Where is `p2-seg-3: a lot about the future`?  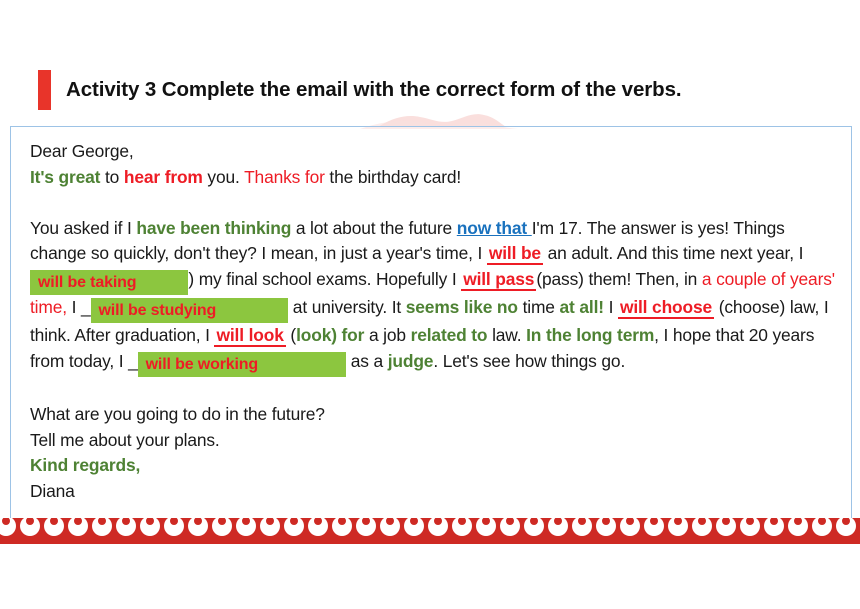
p2-seg-3: a lot about the future is located at coordinates (374, 227).